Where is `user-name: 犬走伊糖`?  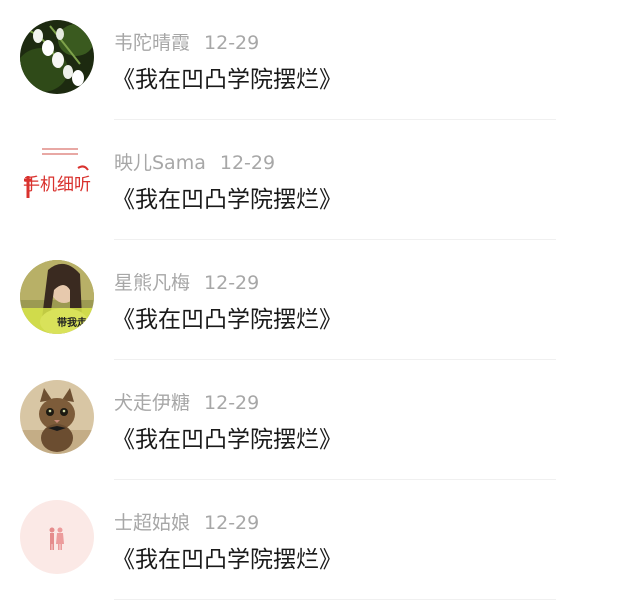
user-name: 犬走伊糖 is located at coordinates (152, 403).